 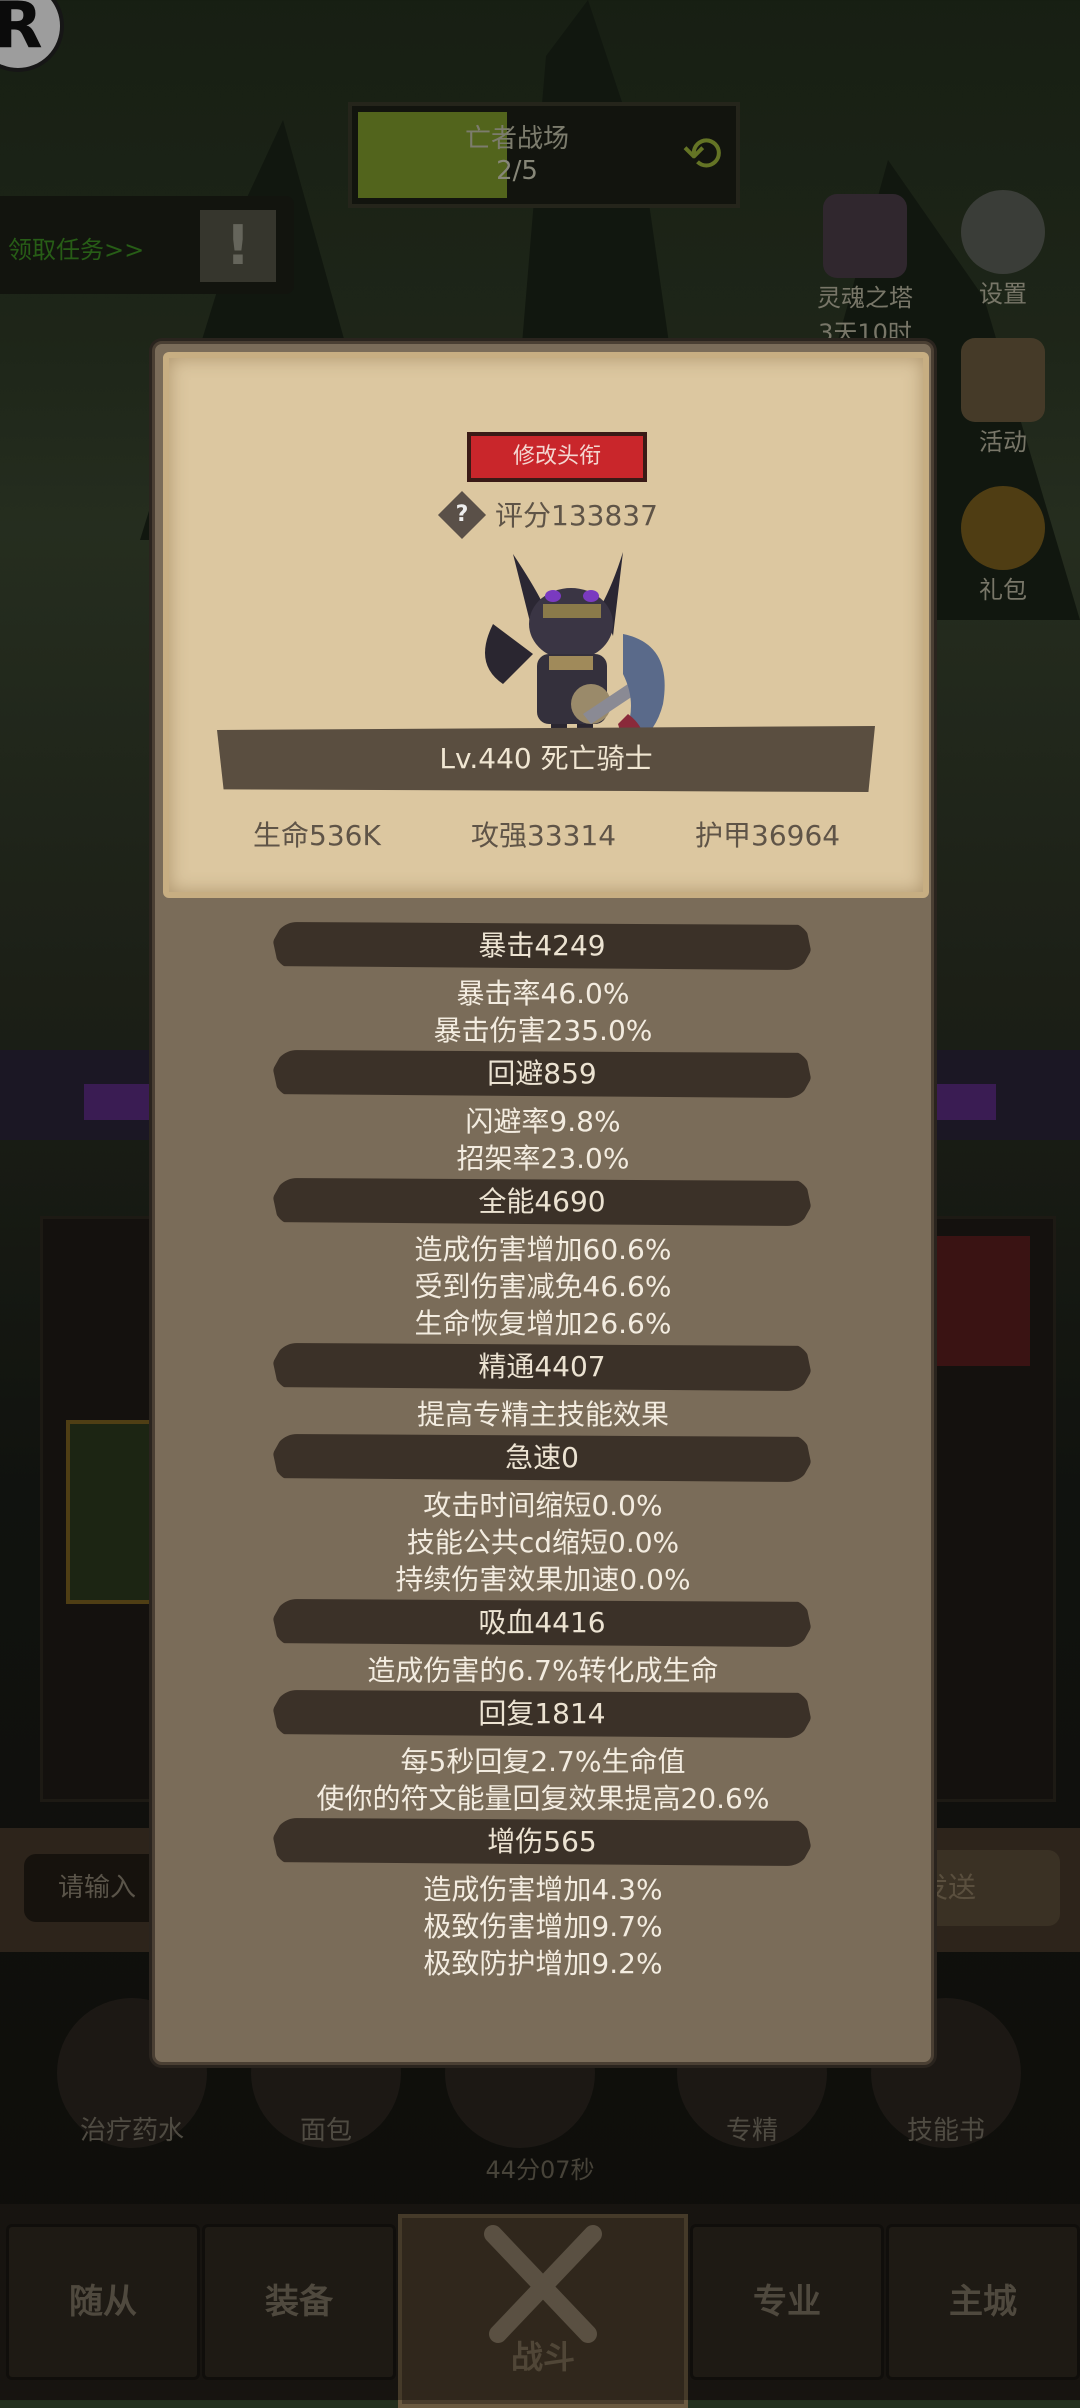 What do you see at coordinates (543, 993) in the screenshot?
I see `section-line: 暴击率46.0%` at bounding box center [543, 993].